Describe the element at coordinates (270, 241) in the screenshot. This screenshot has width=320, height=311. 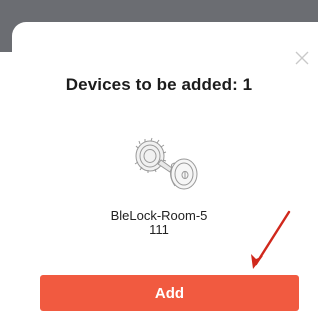
I see `red-arrow-icon` at that location.